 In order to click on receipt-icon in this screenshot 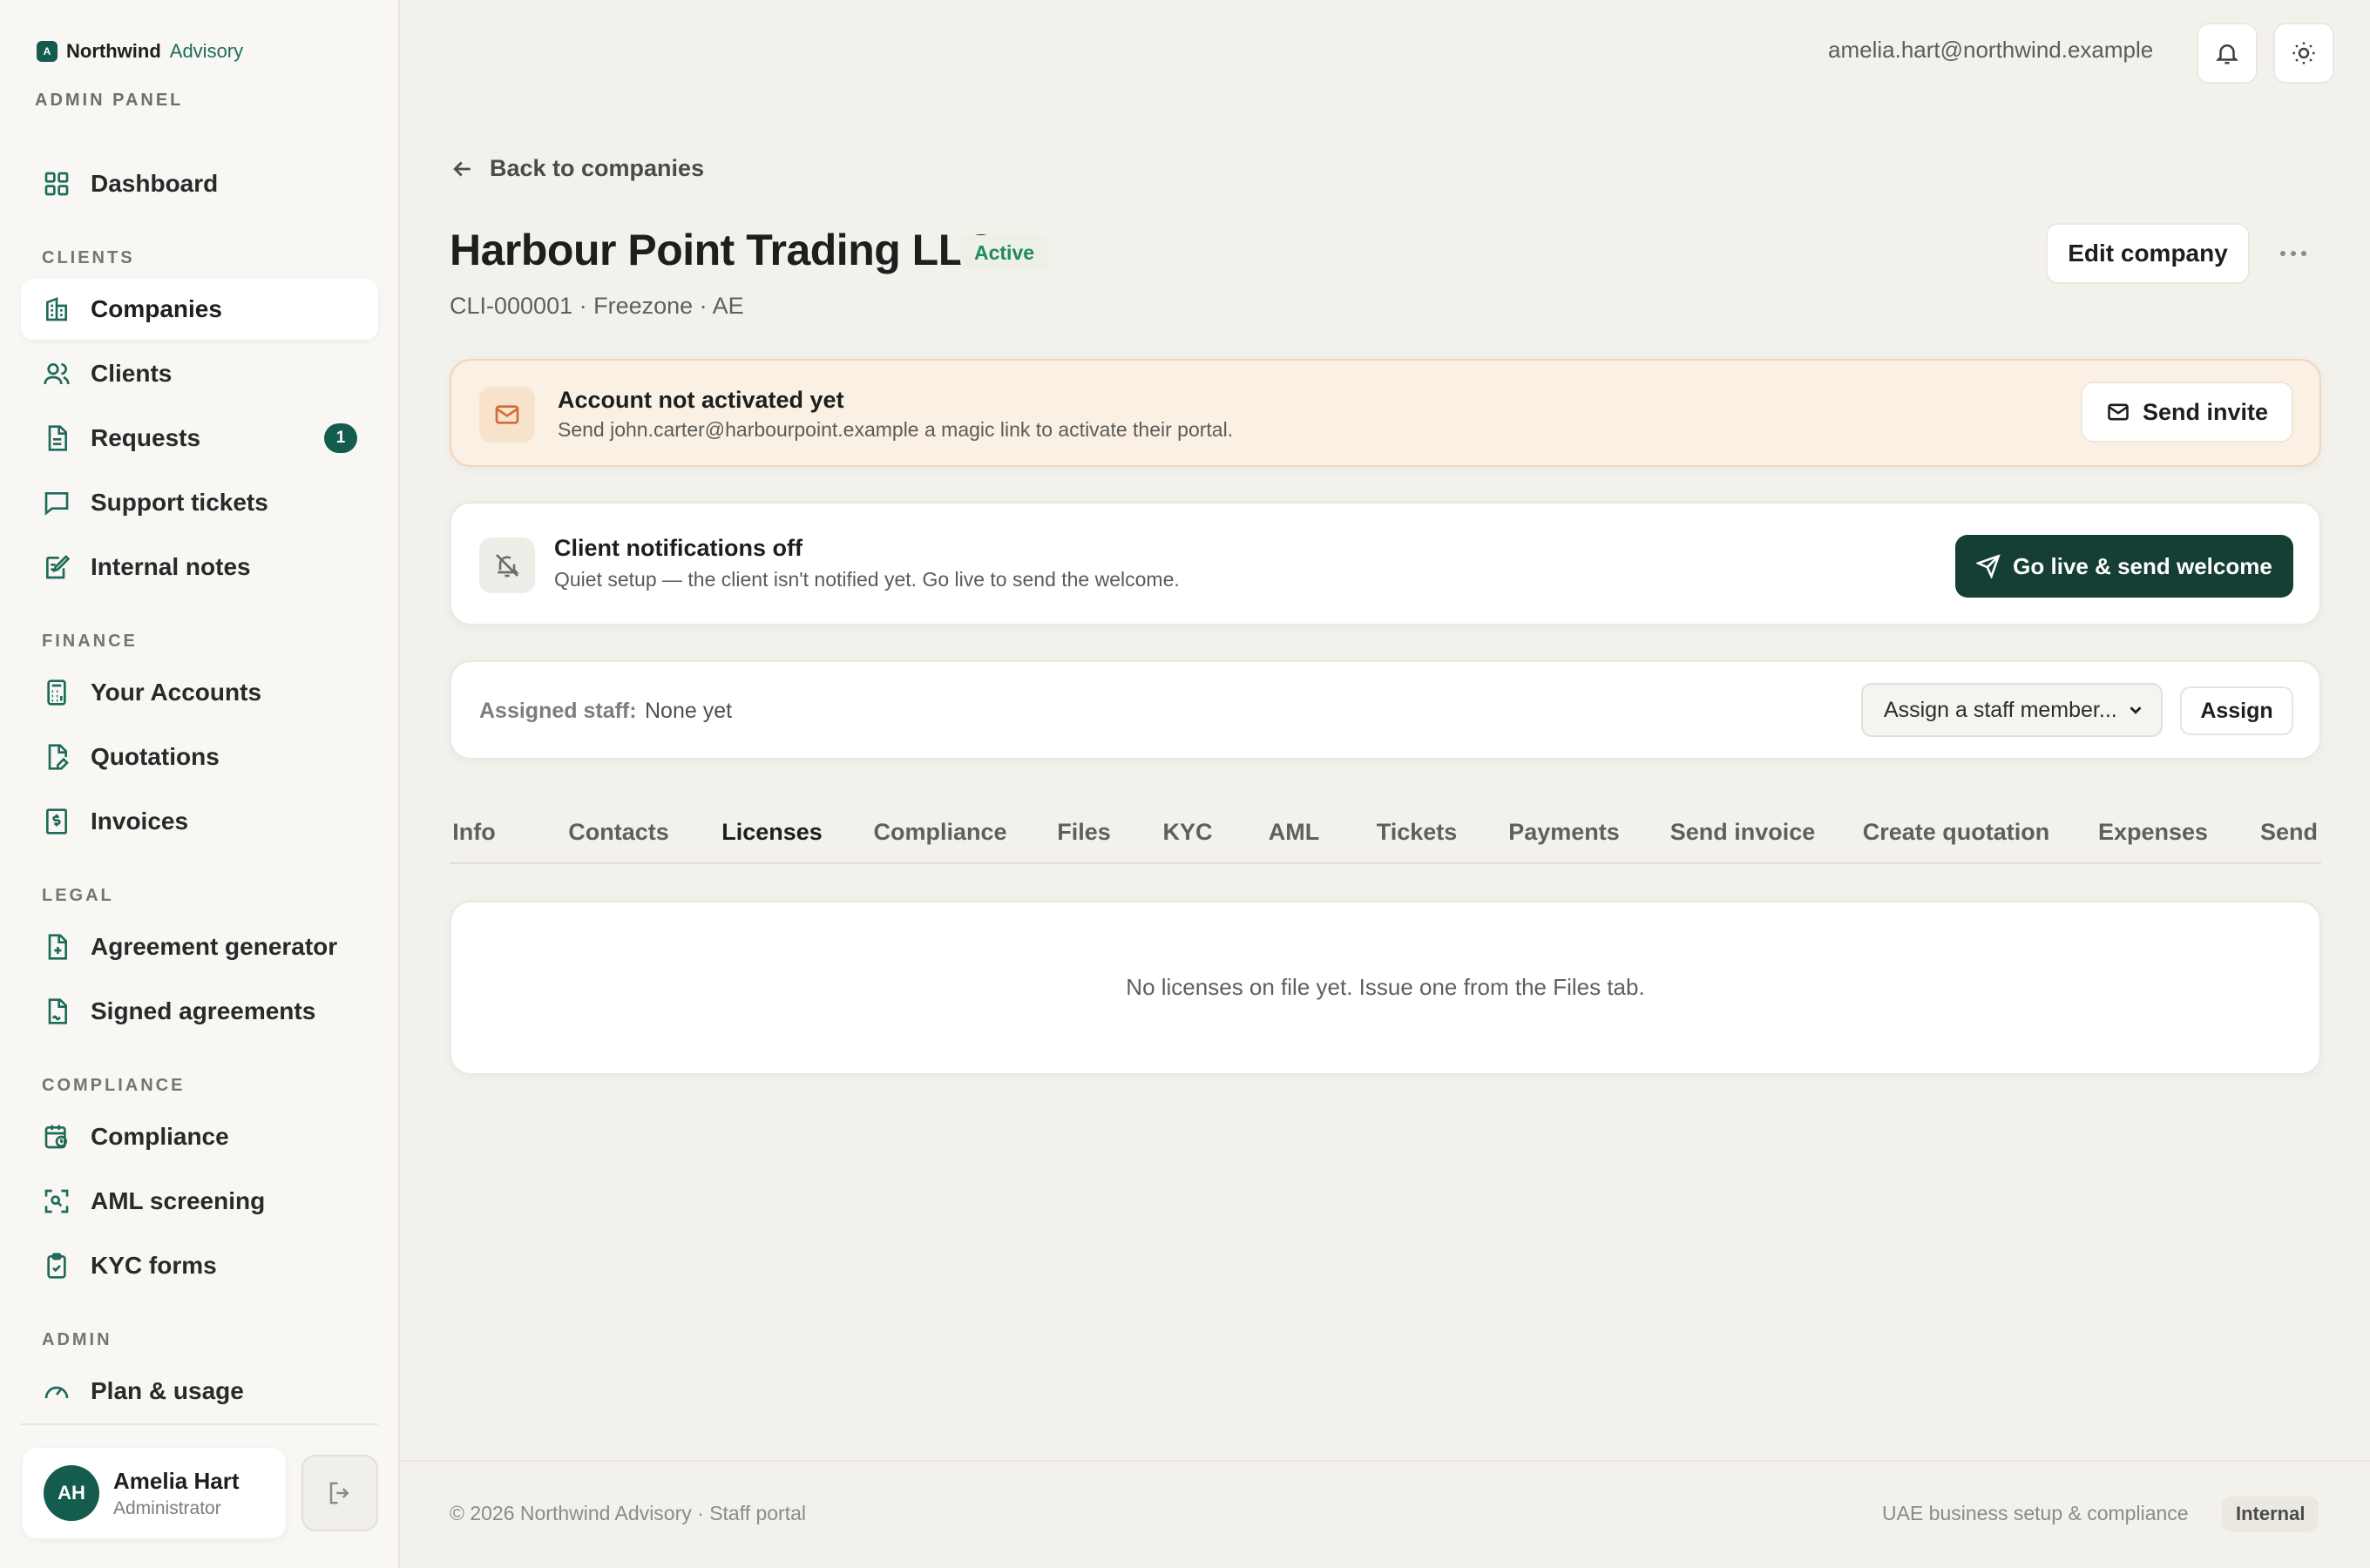, I will do `click(56, 821)`.